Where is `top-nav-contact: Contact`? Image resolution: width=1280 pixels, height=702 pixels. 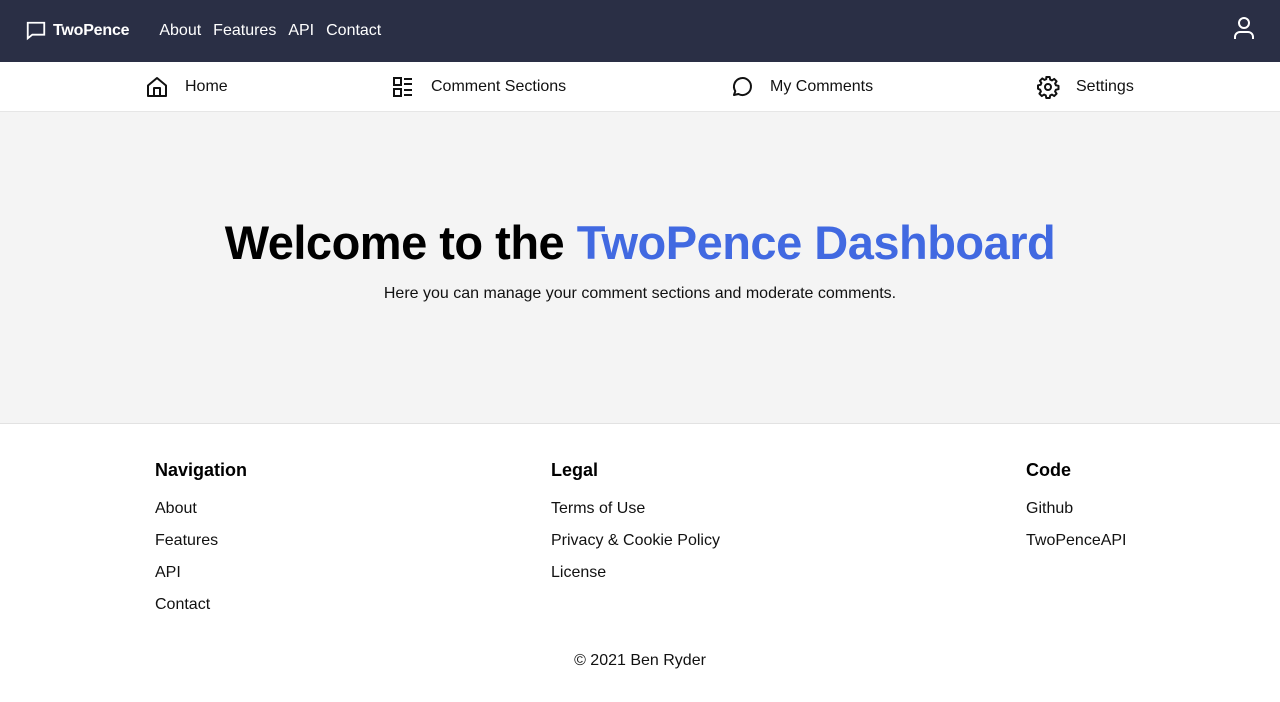
top-nav-contact: Contact is located at coordinates (353, 31).